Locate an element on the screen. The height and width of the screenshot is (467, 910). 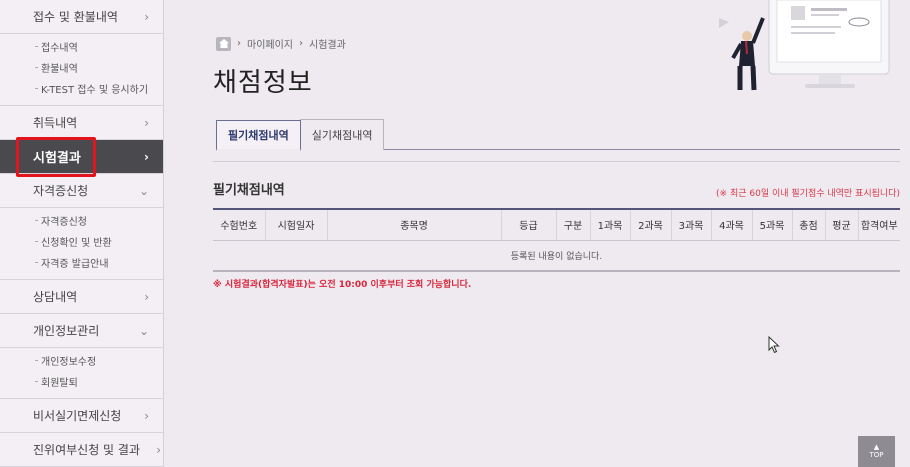
breadcrumb: › 마이페이지 › 시험결과 is located at coordinates (281, 43).